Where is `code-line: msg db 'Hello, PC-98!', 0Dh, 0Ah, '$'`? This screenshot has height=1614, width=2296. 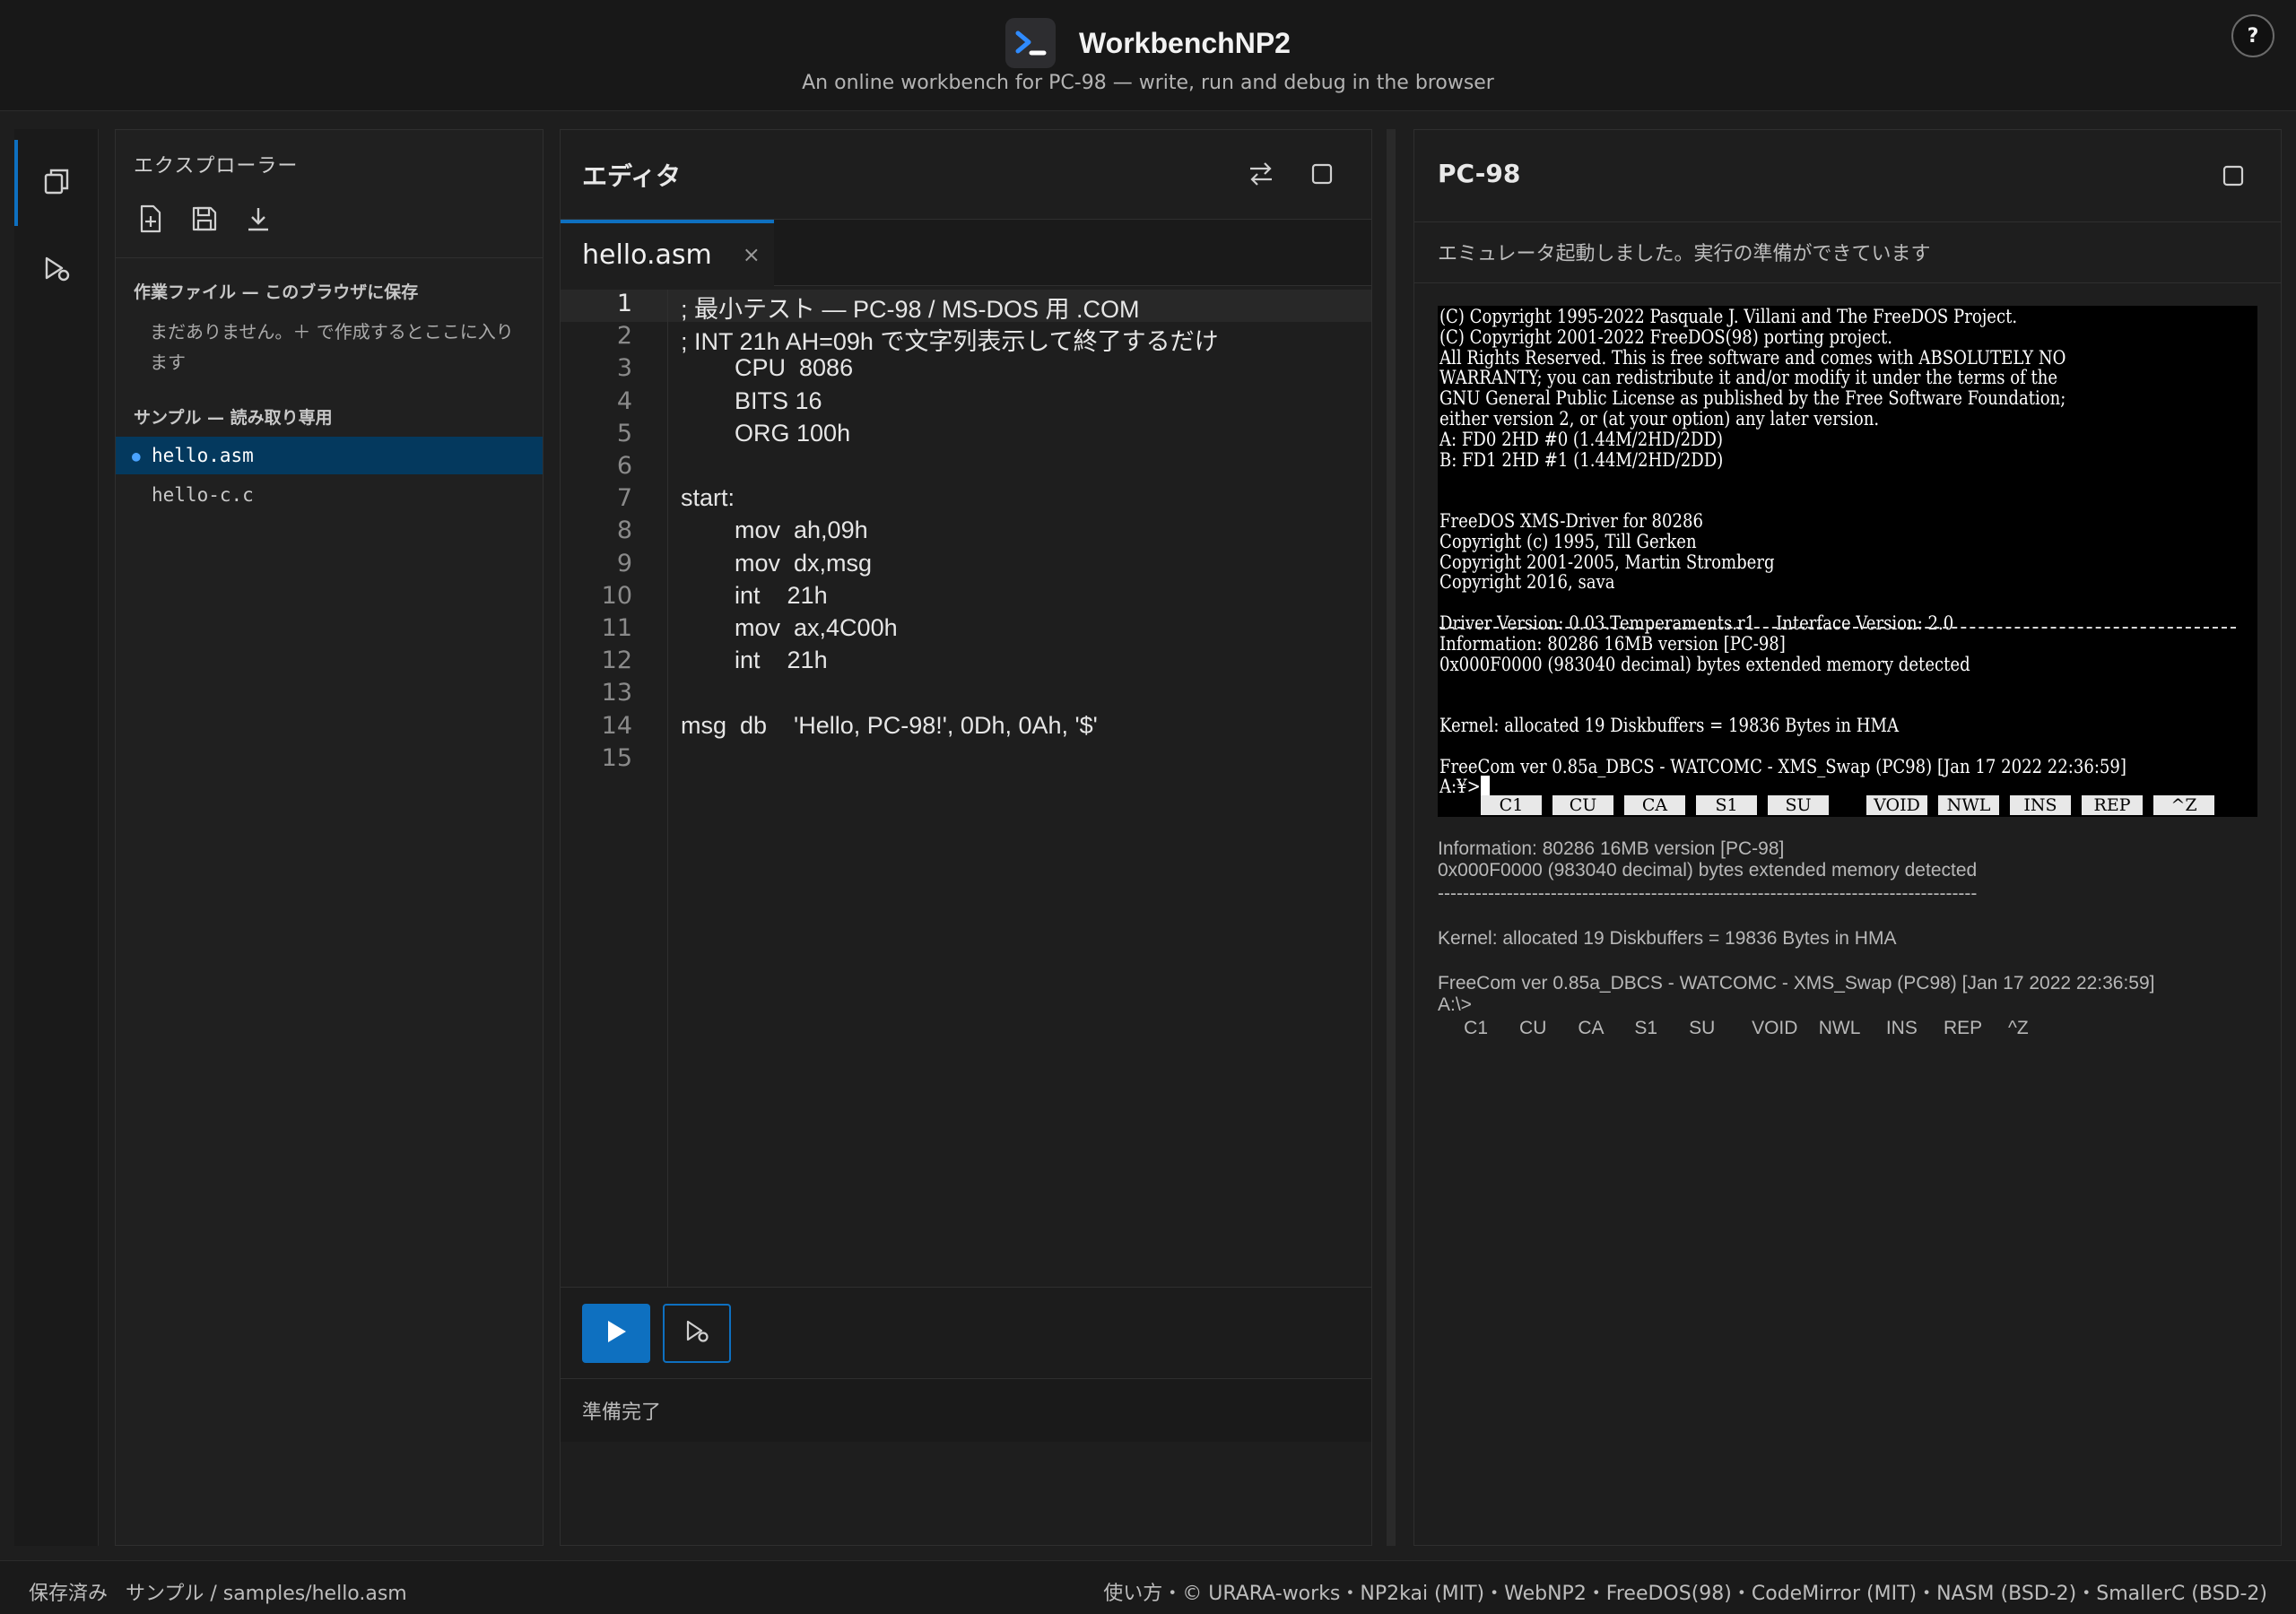
code-line: msg db 'Hello, PC-98!', 0Dh, 0Ah, '$' is located at coordinates (889, 725).